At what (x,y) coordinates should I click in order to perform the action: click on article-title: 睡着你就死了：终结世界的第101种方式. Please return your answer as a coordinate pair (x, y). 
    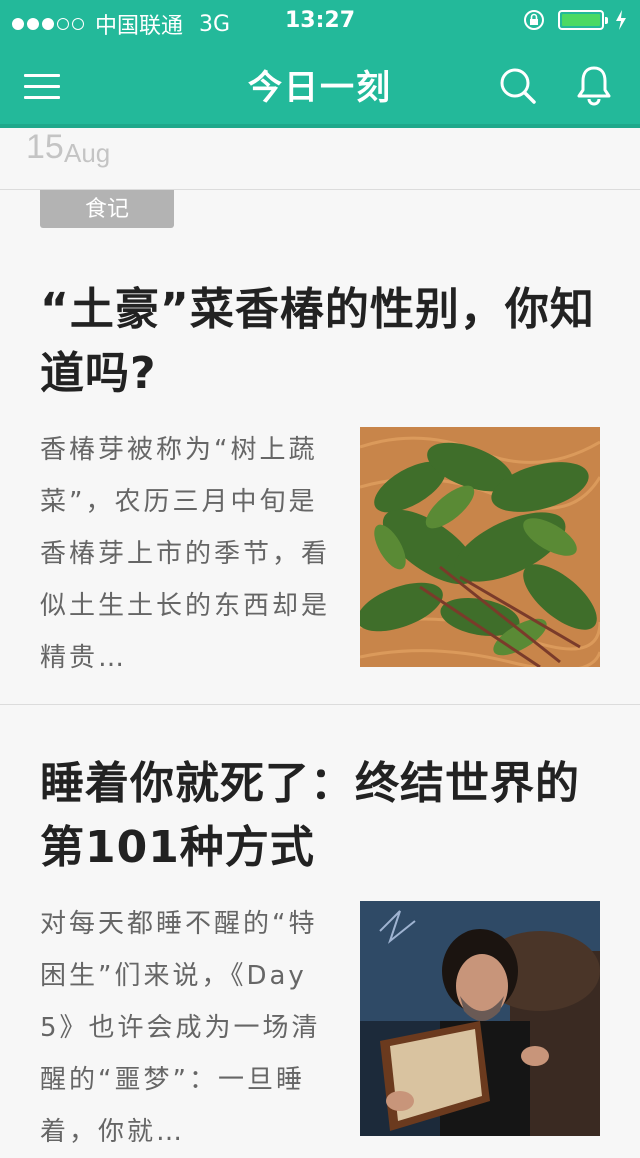
    Looking at the image, I should click on (325, 816).